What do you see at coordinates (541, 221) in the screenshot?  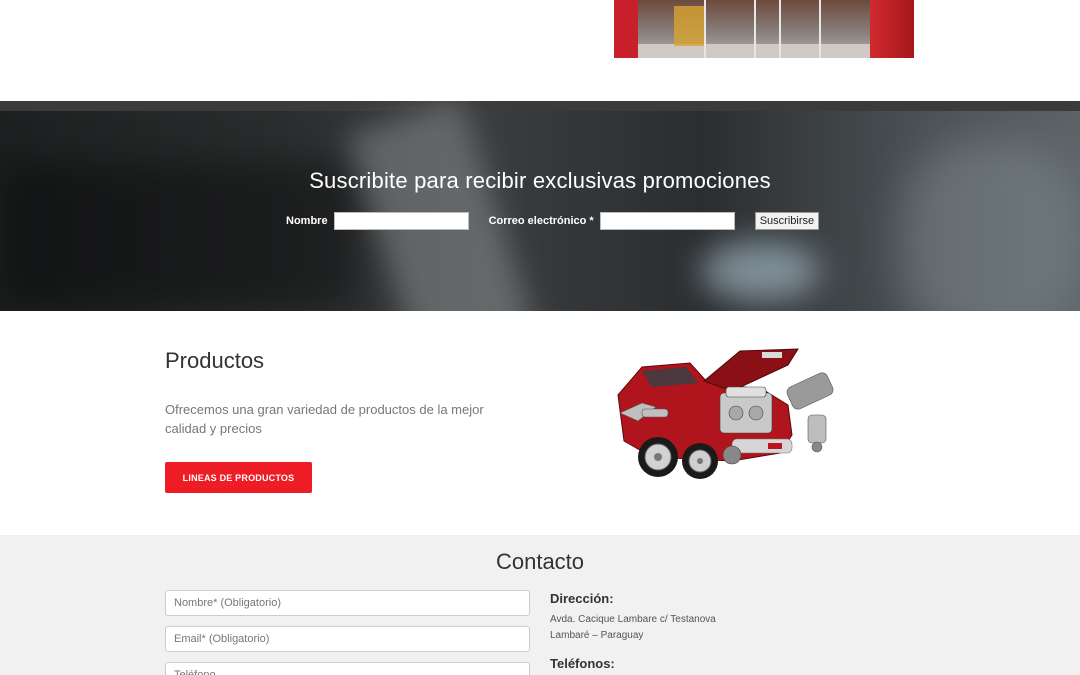 I see `email-label: Correo electrónico *` at bounding box center [541, 221].